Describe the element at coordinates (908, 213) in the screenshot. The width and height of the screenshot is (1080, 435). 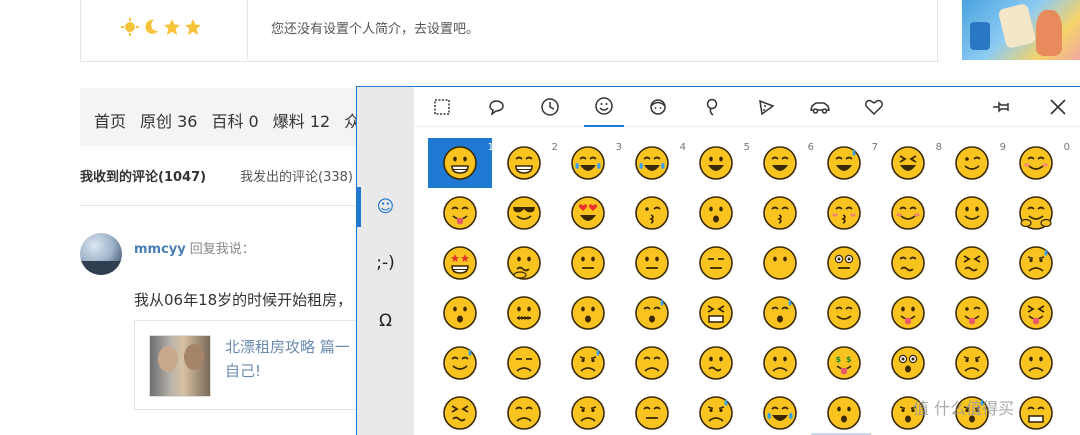
I see `emoji-relieved` at that location.